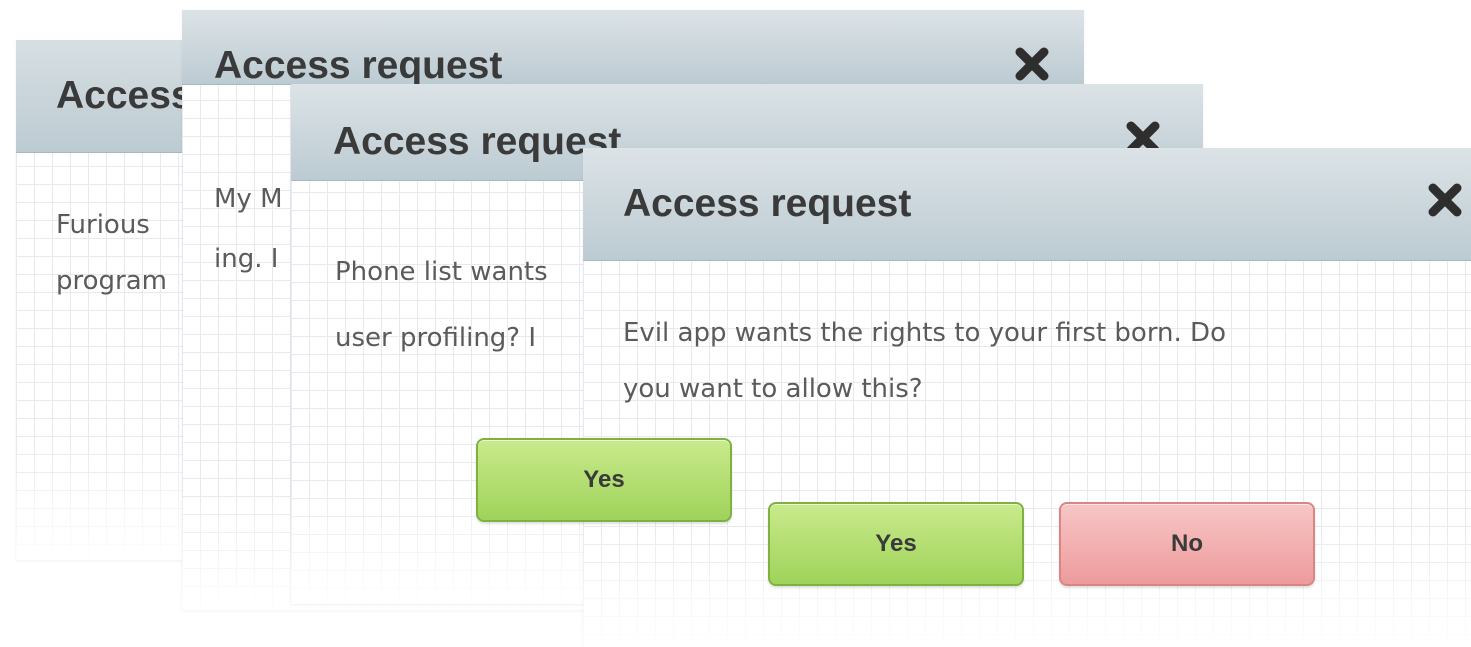 Image resolution: width=1471 pixels, height=647 pixels. I want to click on dialog-title: Access request, so click(358, 65).